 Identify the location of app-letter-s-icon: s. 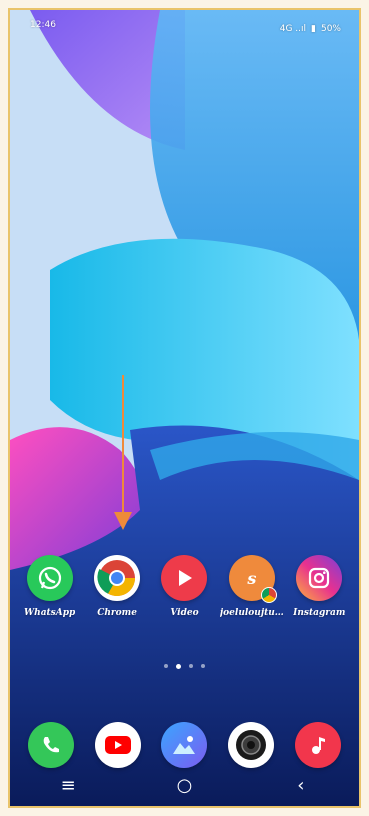
(252, 579).